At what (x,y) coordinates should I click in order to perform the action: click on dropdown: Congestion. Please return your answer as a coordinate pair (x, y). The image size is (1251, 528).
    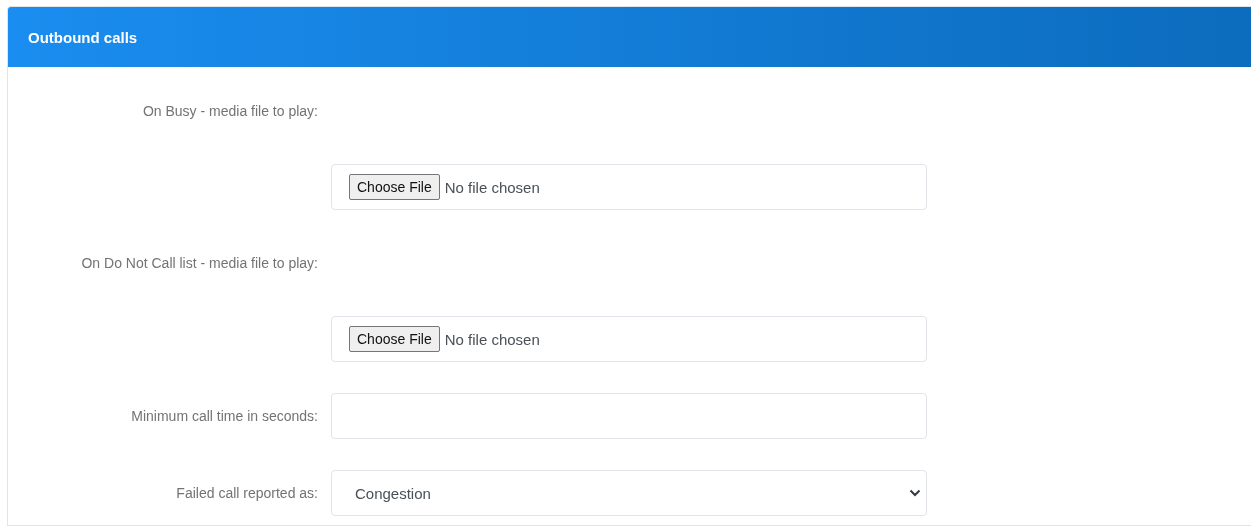
    Looking at the image, I should click on (629, 493).